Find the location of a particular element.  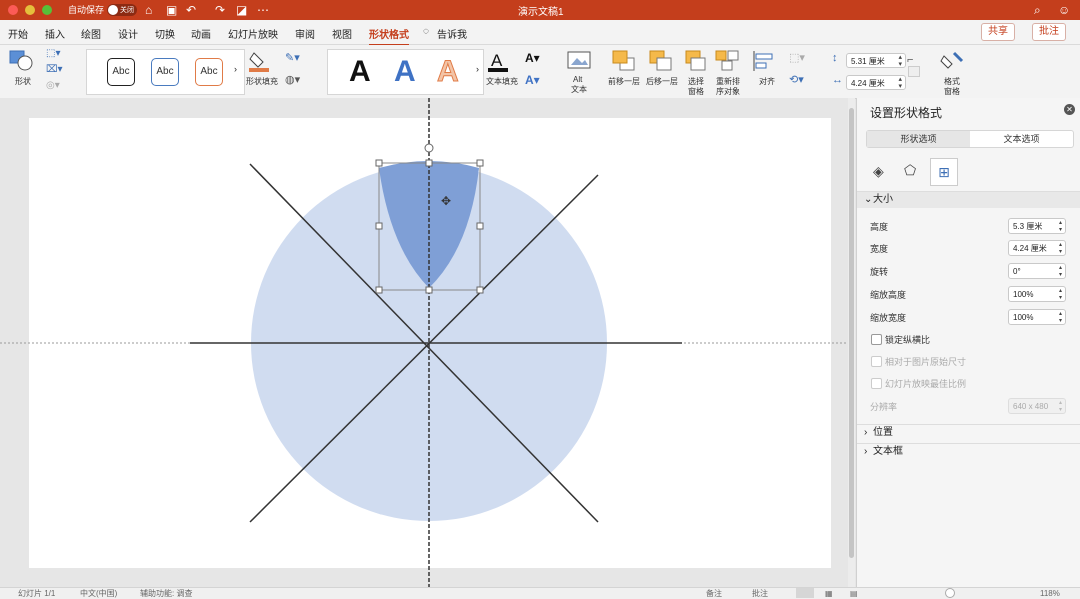

present-icon: ◪ is located at coordinates (241, 10).